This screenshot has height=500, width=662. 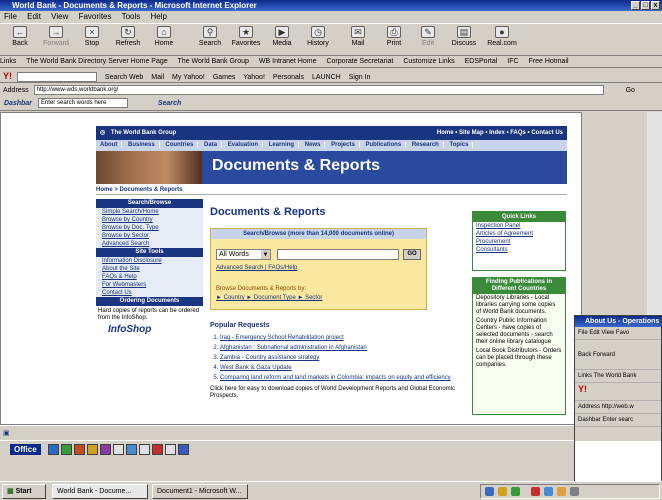 I want to click on tasks-icon, so click(x=183, y=449).